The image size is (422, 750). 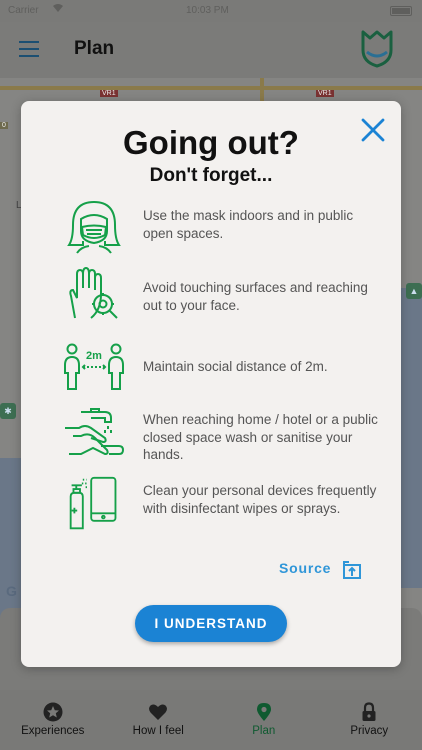 What do you see at coordinates (93, 292) in the screenshot?
I see `hand-virus-icon` at bounding box center [93, 292].